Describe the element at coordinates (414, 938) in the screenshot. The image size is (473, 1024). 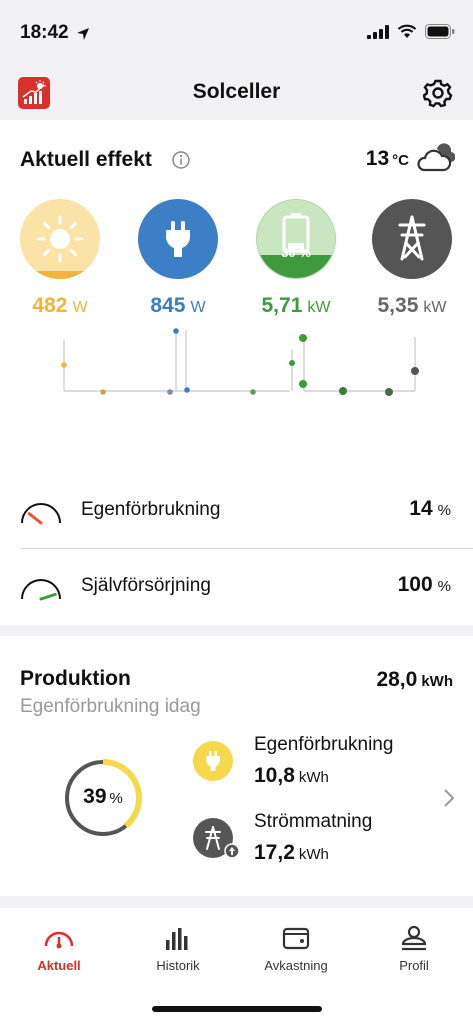
I see `profile-icon` at that location.